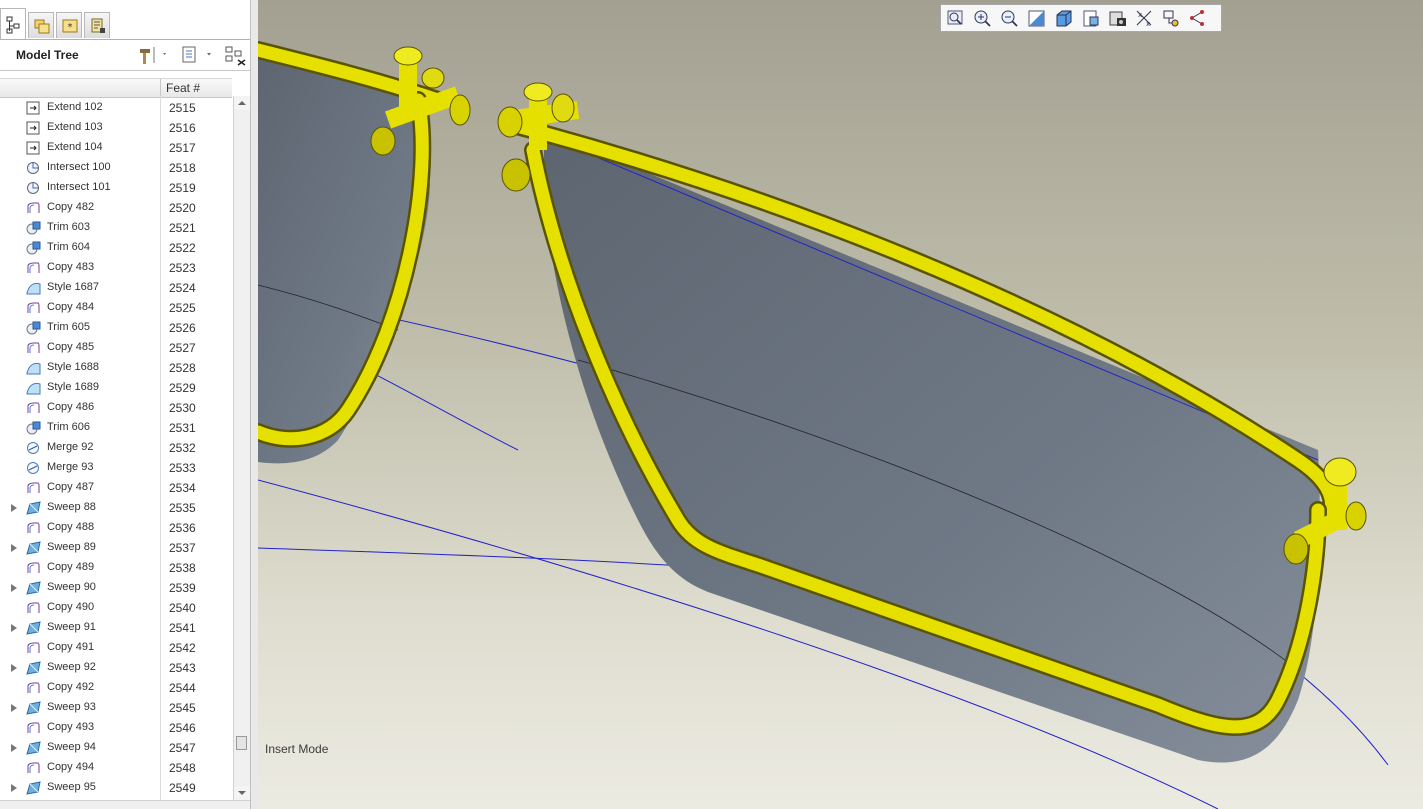 Image resolution: width=1423 pixels, height=809 pixels. Describe the element at coordinates (116, 408) in the screenshot. I see `tree-row: Copy 486 2530` at that location.